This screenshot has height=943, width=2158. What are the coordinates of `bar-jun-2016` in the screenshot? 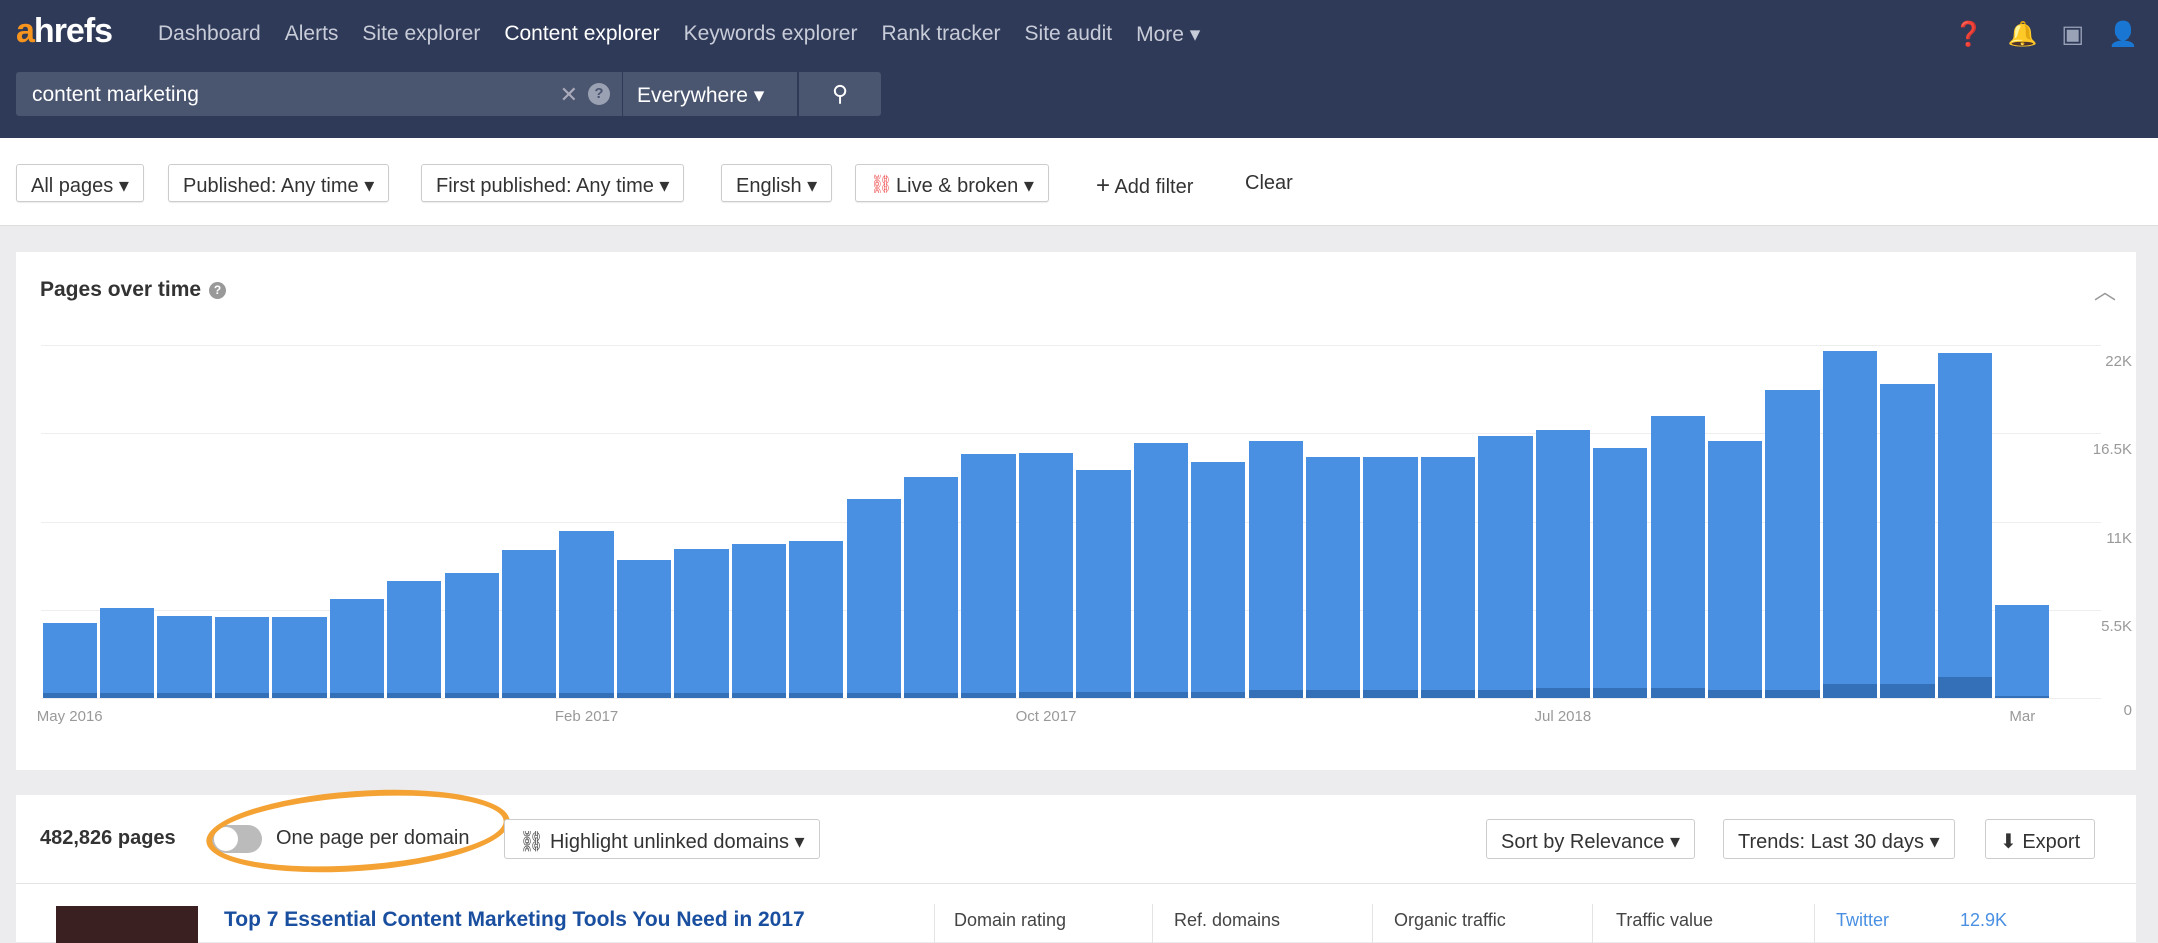 It's located at (127, 653).